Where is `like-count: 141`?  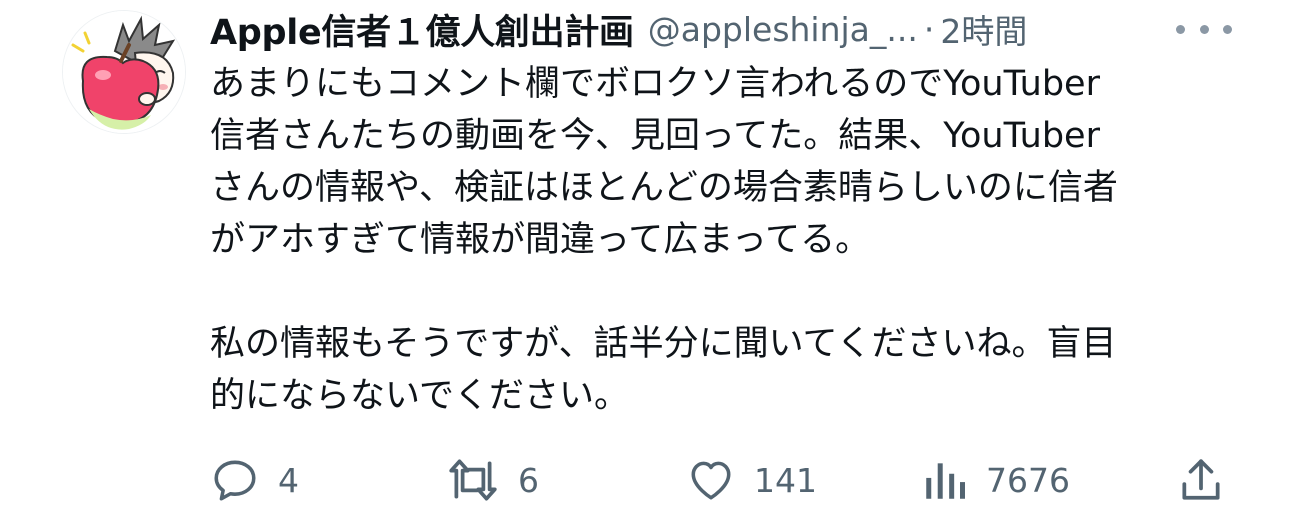
like-count: 141 is located at coordinates (785, 480).